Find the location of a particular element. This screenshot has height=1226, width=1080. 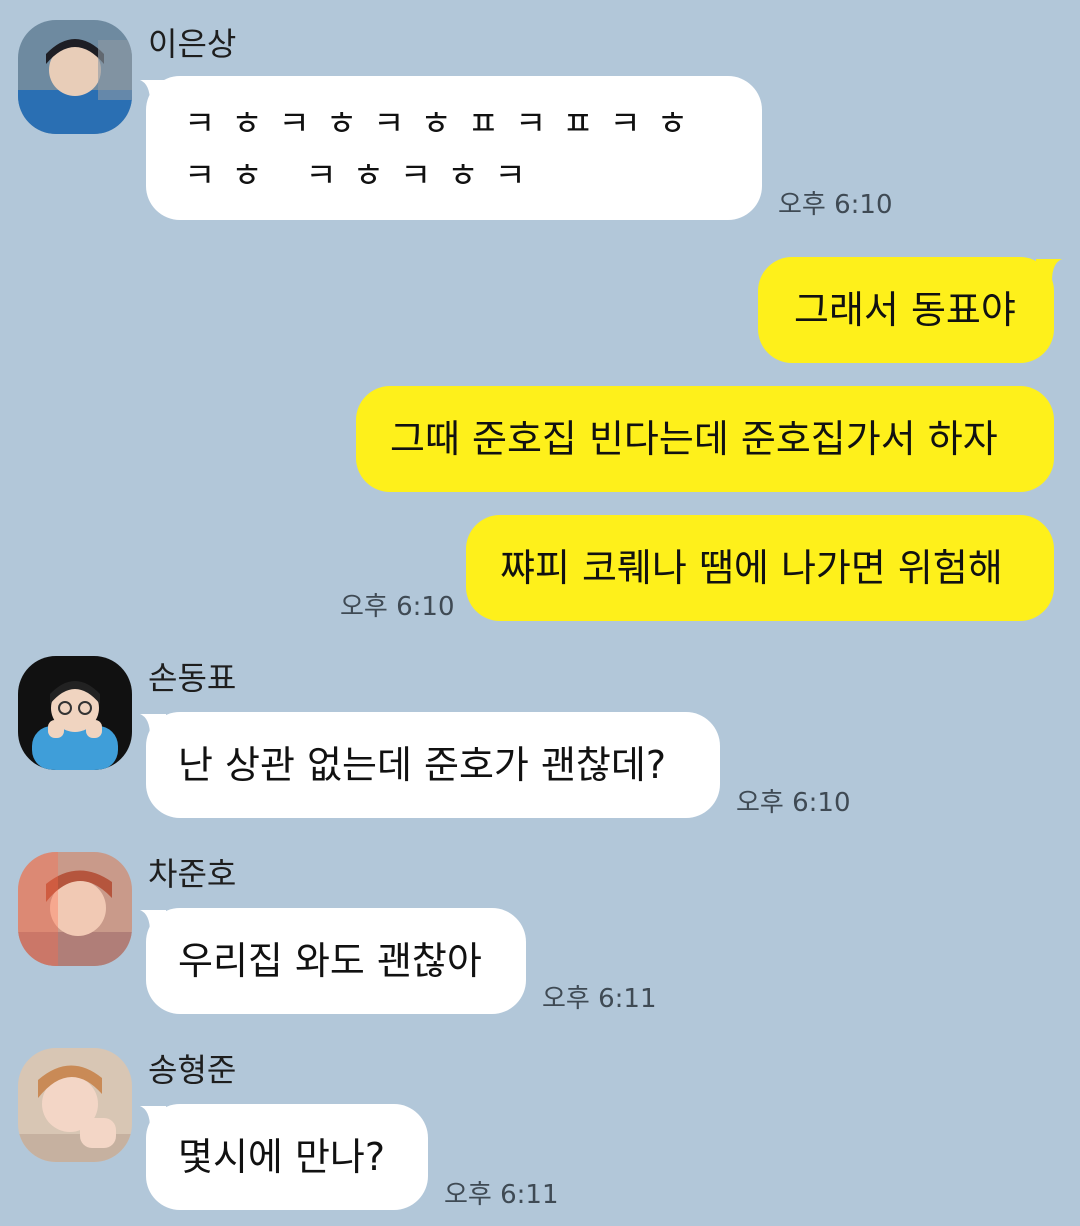

message-bubble: ㅋㅎㅋㅎㅋㅎㅍㅋㅍㅋㅎㅋㅎ ㅋㅎㅋㅎㅋ is located at coordinates (454, 148).